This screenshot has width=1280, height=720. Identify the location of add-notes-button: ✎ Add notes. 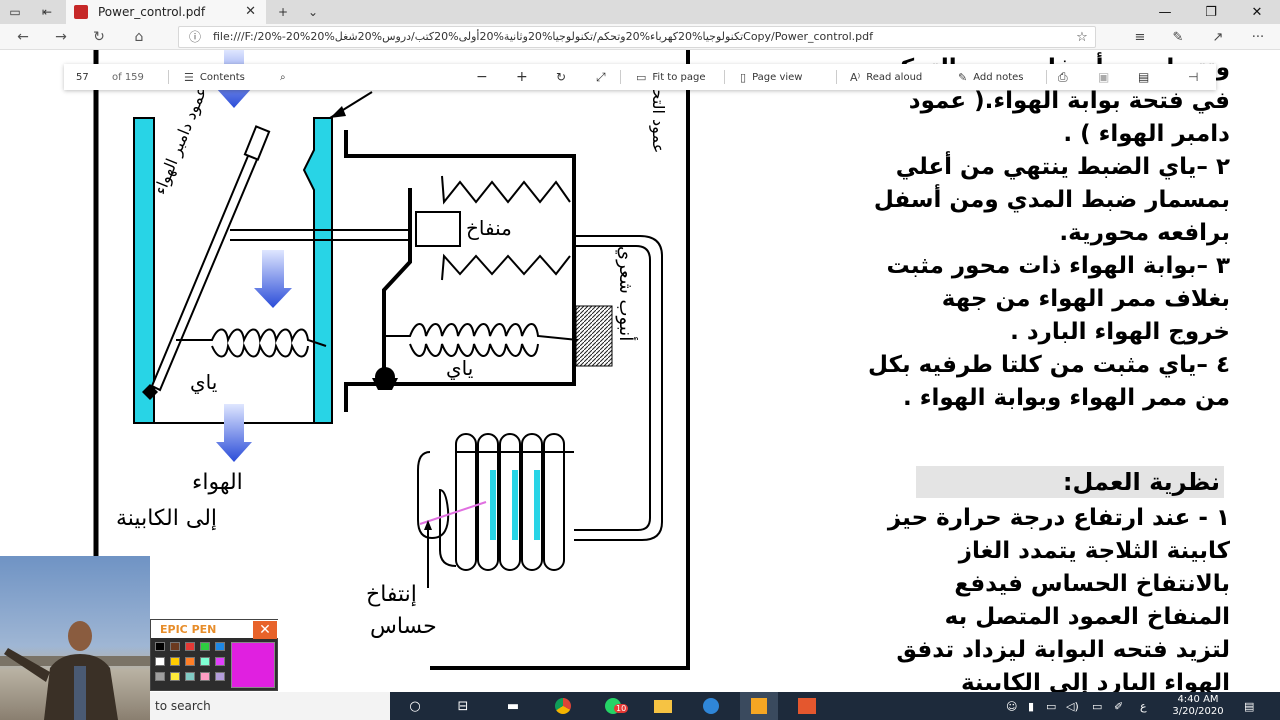
(991, 77).